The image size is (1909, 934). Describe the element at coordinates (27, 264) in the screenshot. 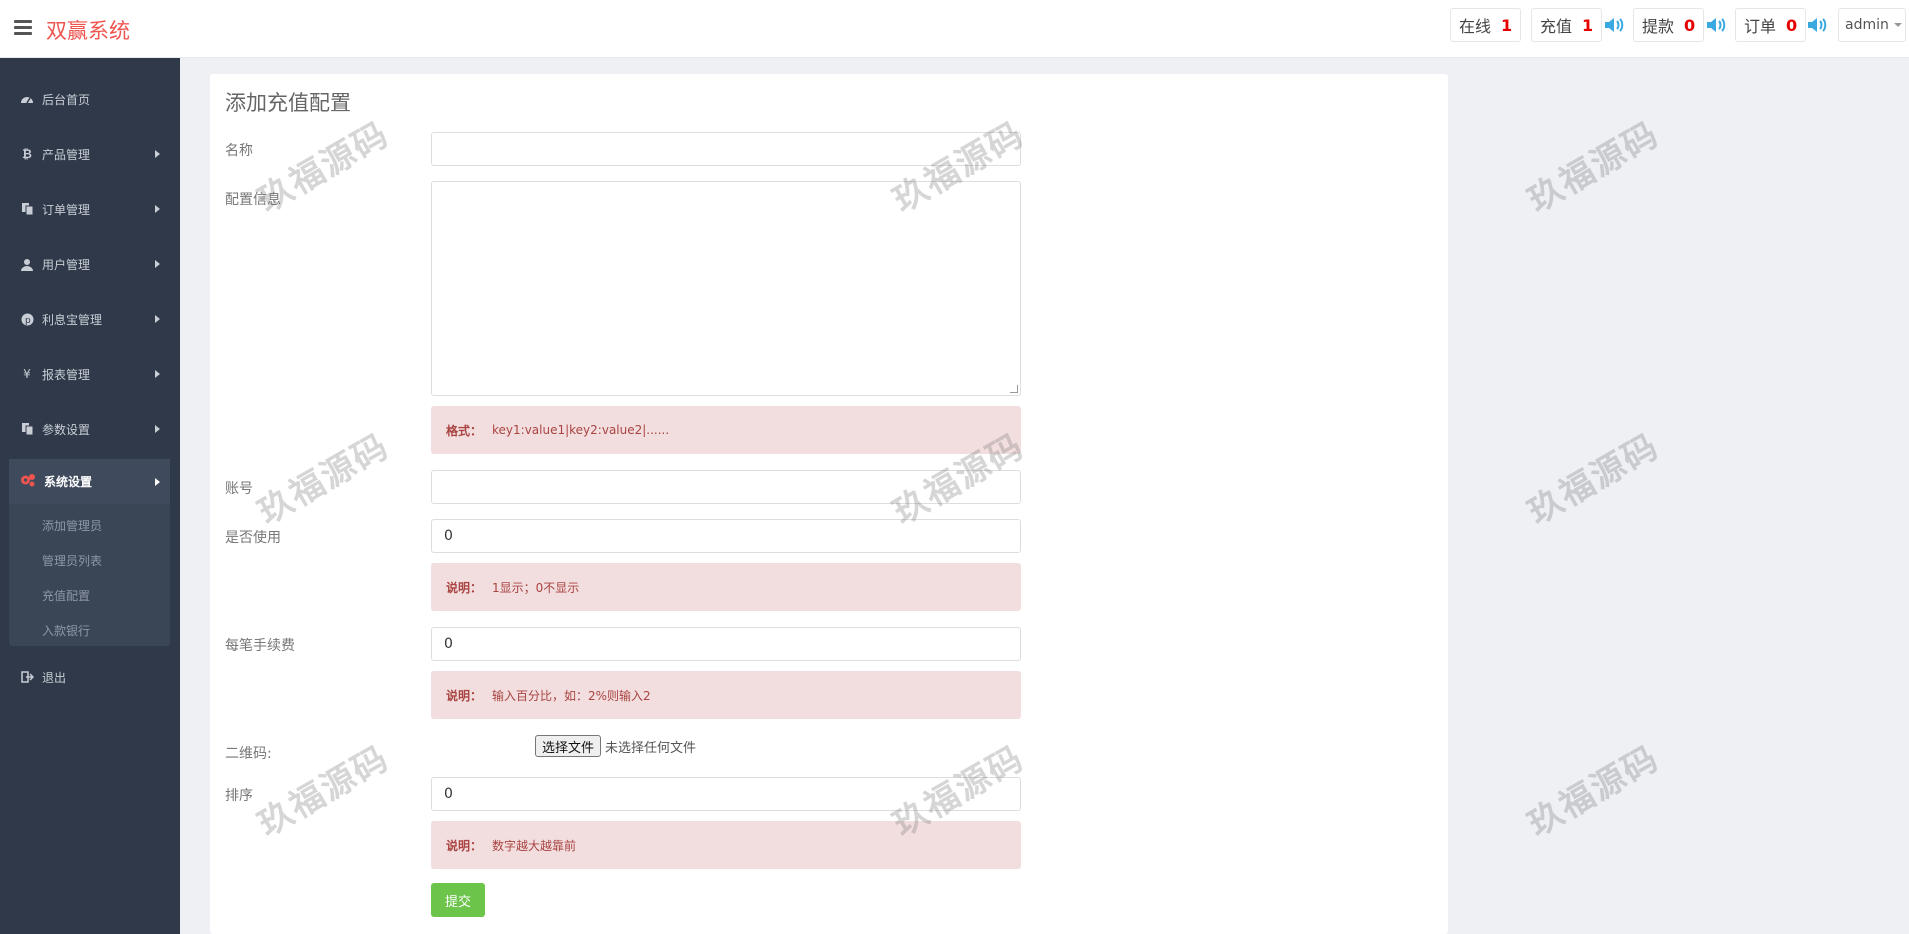

I see `user-icon` at that location.